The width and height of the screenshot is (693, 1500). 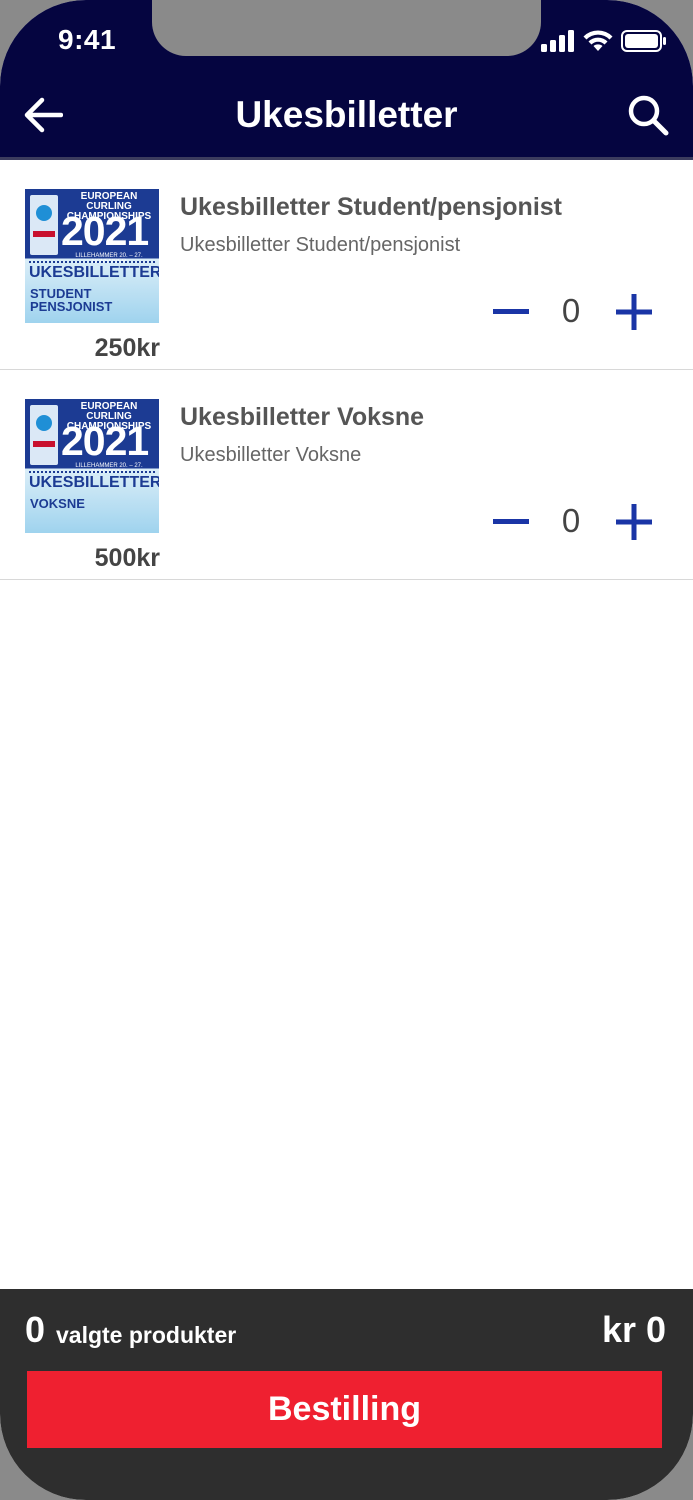 I want to click on battery-icon, so click(x=643, y=41).